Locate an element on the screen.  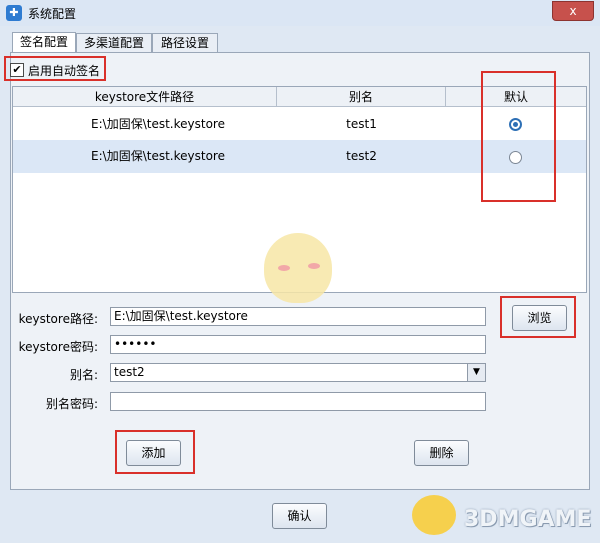
tab-signature-config: 签名配置 is located at coordinates (44, 42).